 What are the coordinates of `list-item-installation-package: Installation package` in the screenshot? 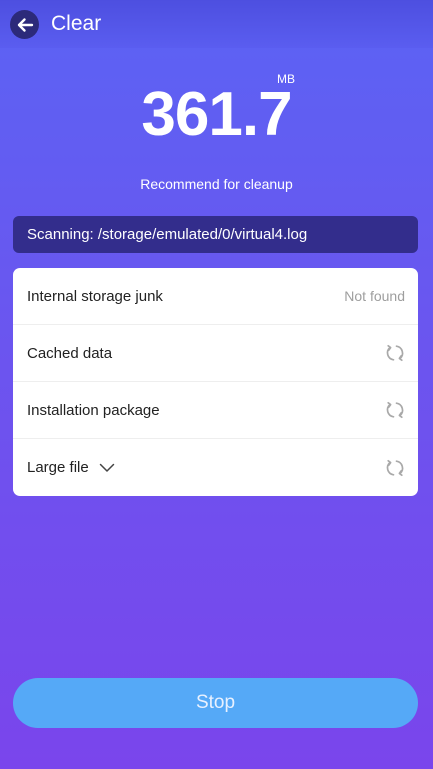 It's located at (215, 410).